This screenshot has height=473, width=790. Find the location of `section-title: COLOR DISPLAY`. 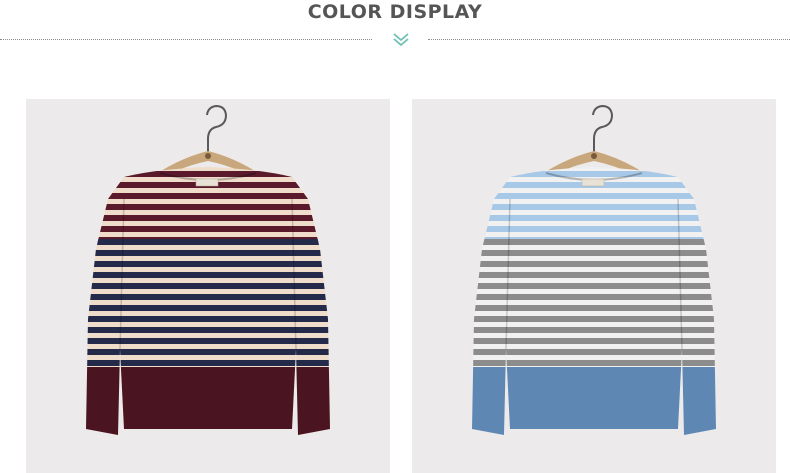

section-title: COLOR DISPLAY is located at coordinates (395, 12).